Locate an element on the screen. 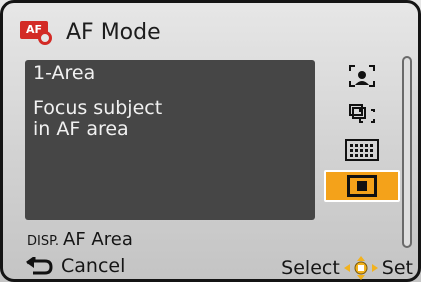 This screenshot has width=421, height=282. disp-action-label: AF Area is located at coordinates (98, 239).